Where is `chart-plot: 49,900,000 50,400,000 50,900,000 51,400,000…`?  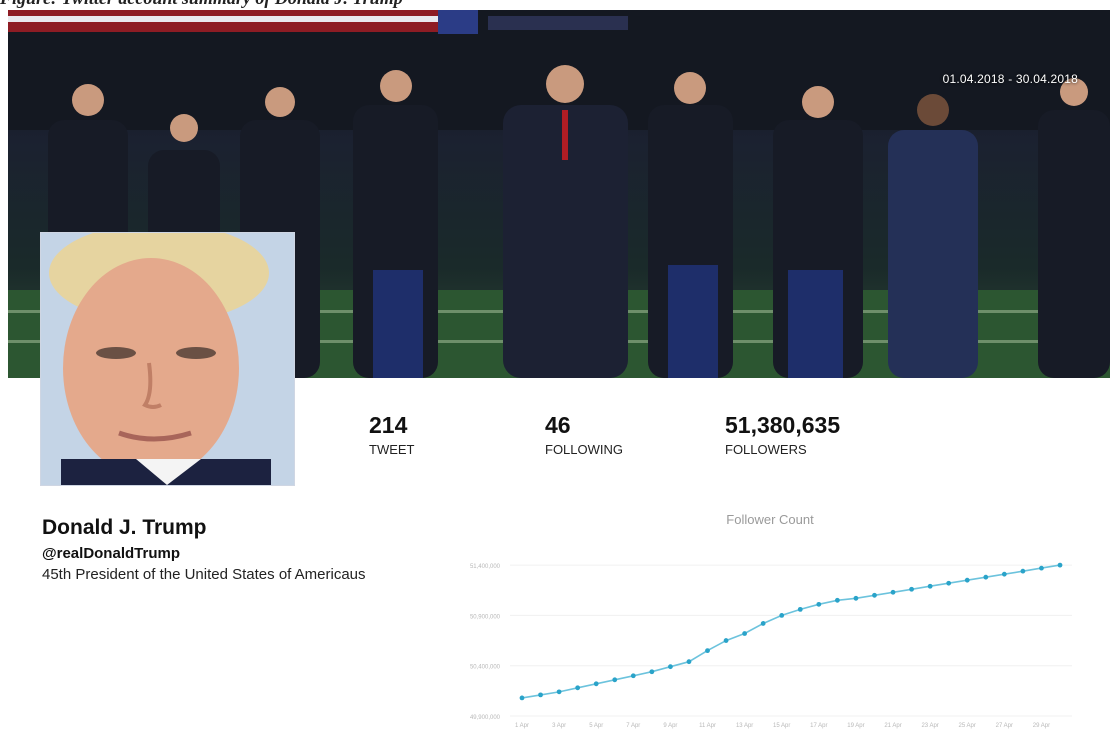
chart-plot: 49,900,000 50,400,000 50,900,000 51,400,000… is located at coordinates (771, 645).